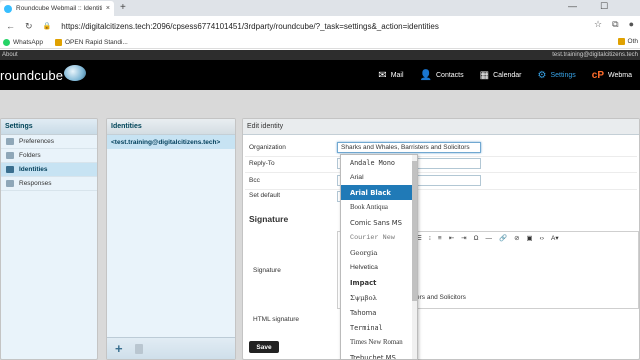 The height and width of the screenshot is (360, 640). What do you see at coordinates (379, 282) in the screenshot?
I see `font-option: Impact` at bounding box center [379, 282].